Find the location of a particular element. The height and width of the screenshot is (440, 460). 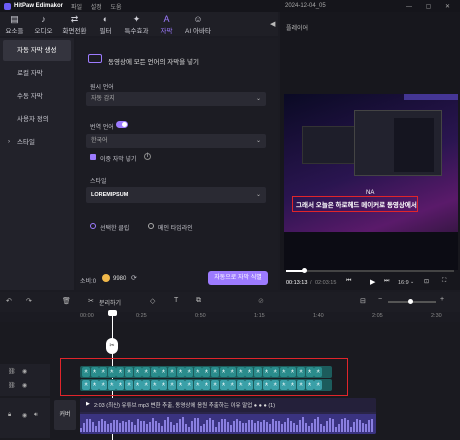

menu-file: 파일 is located at coordinates (76, 8).